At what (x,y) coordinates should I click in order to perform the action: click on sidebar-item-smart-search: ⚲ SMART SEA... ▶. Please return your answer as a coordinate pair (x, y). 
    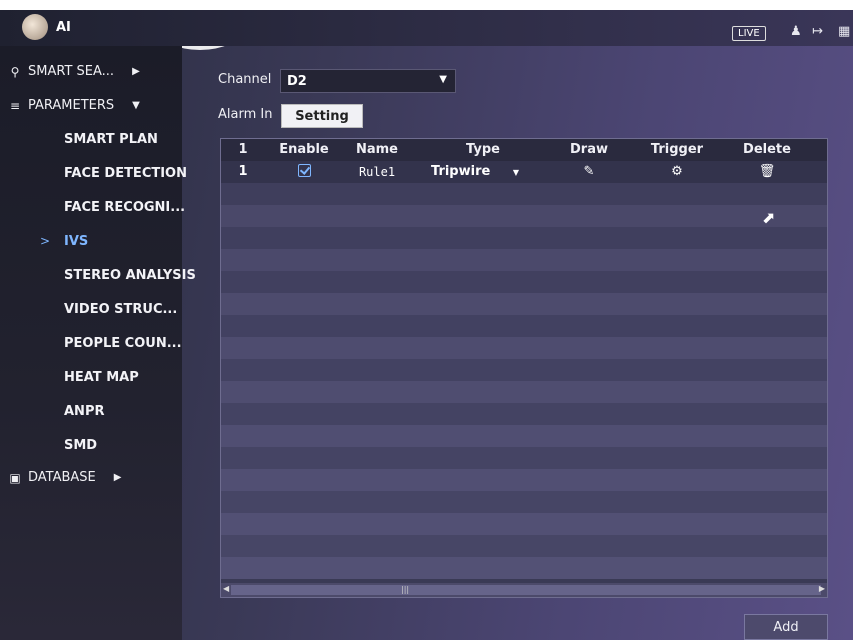
    Looking at the image, I should click on (74, 71).